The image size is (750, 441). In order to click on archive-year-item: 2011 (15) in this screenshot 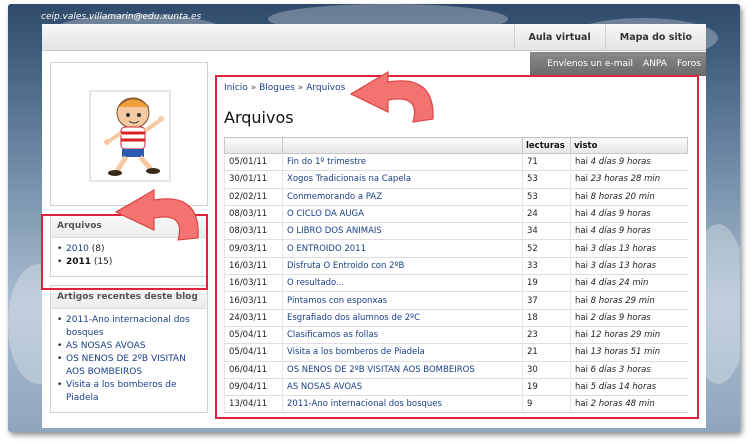, I will do `click(129, 262)`.